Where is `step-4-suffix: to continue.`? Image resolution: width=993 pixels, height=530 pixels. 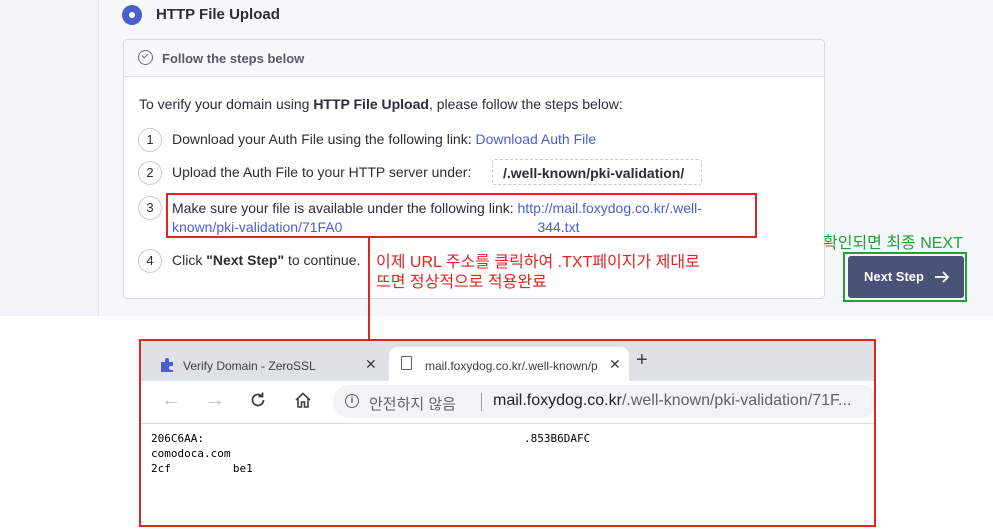 step-4-suffix: to continue. is located at coordinates (322, 260).